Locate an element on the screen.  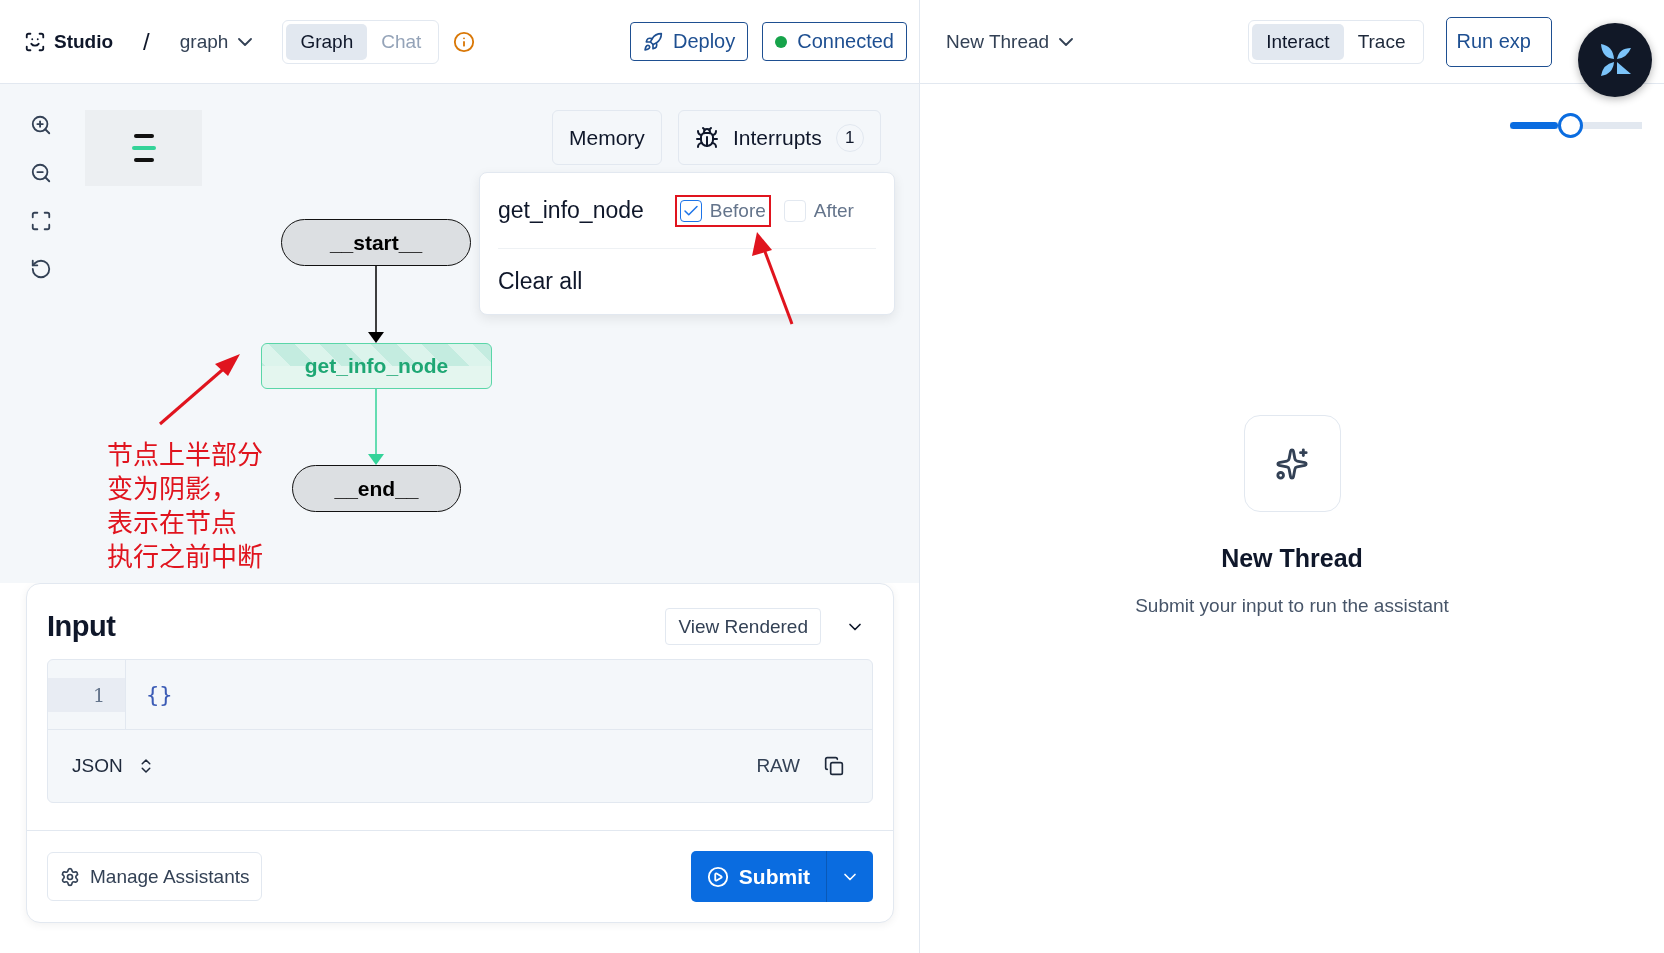
format-select: JSON is located at coordinates (113, 766).